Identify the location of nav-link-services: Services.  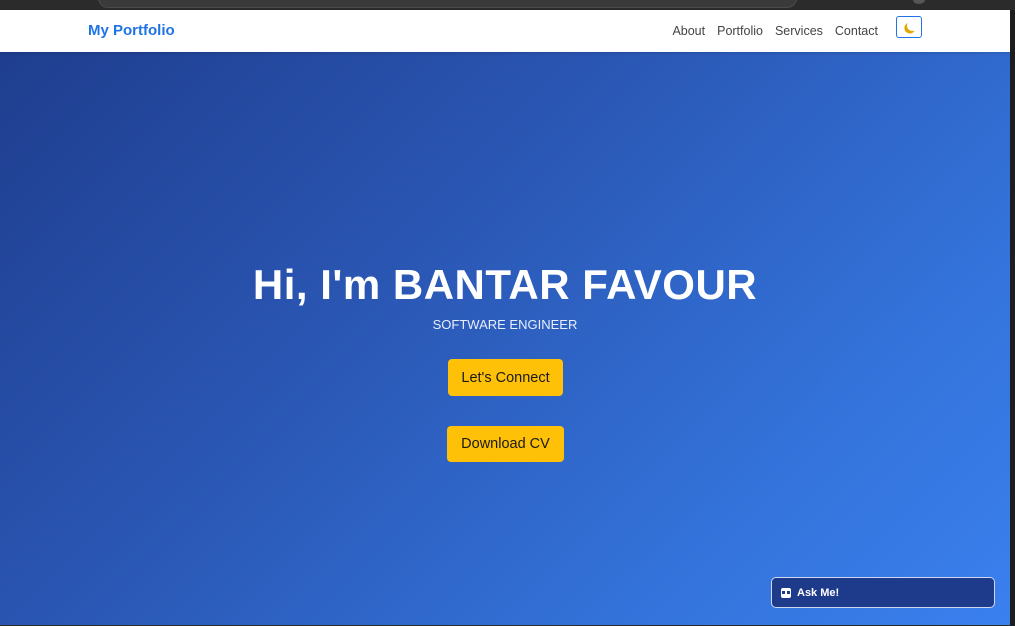
(799, 31).